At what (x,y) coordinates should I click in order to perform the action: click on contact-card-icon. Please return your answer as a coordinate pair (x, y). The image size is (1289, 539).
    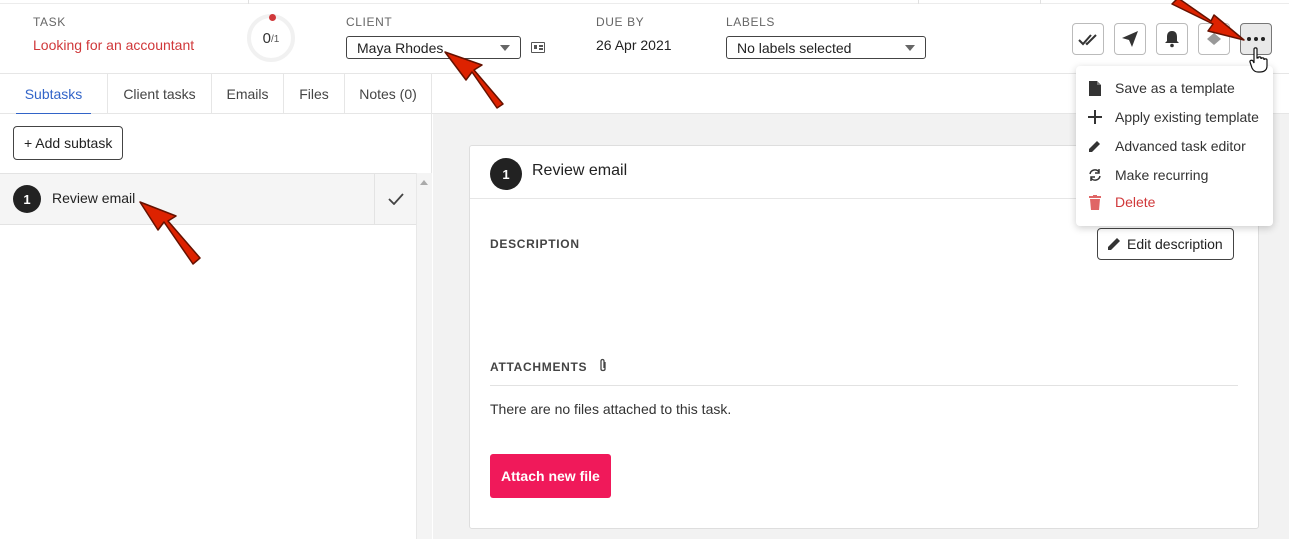
    Looking at the image, I should click on (538, 47).